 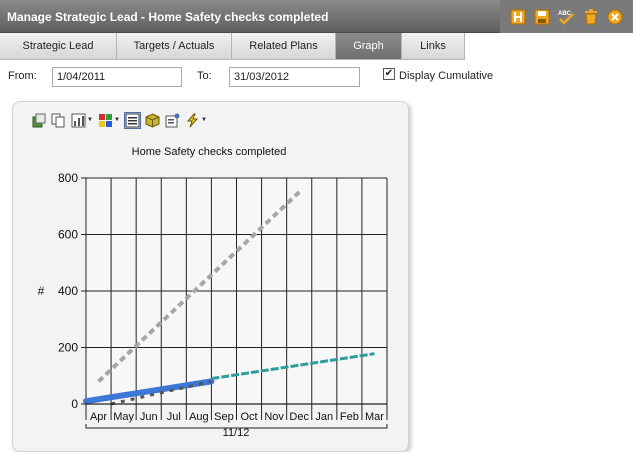 What do you see at coordinates (68, 348) in the screenshot?
I see `y-tick-label: 200` at bounding box center [68, 348].